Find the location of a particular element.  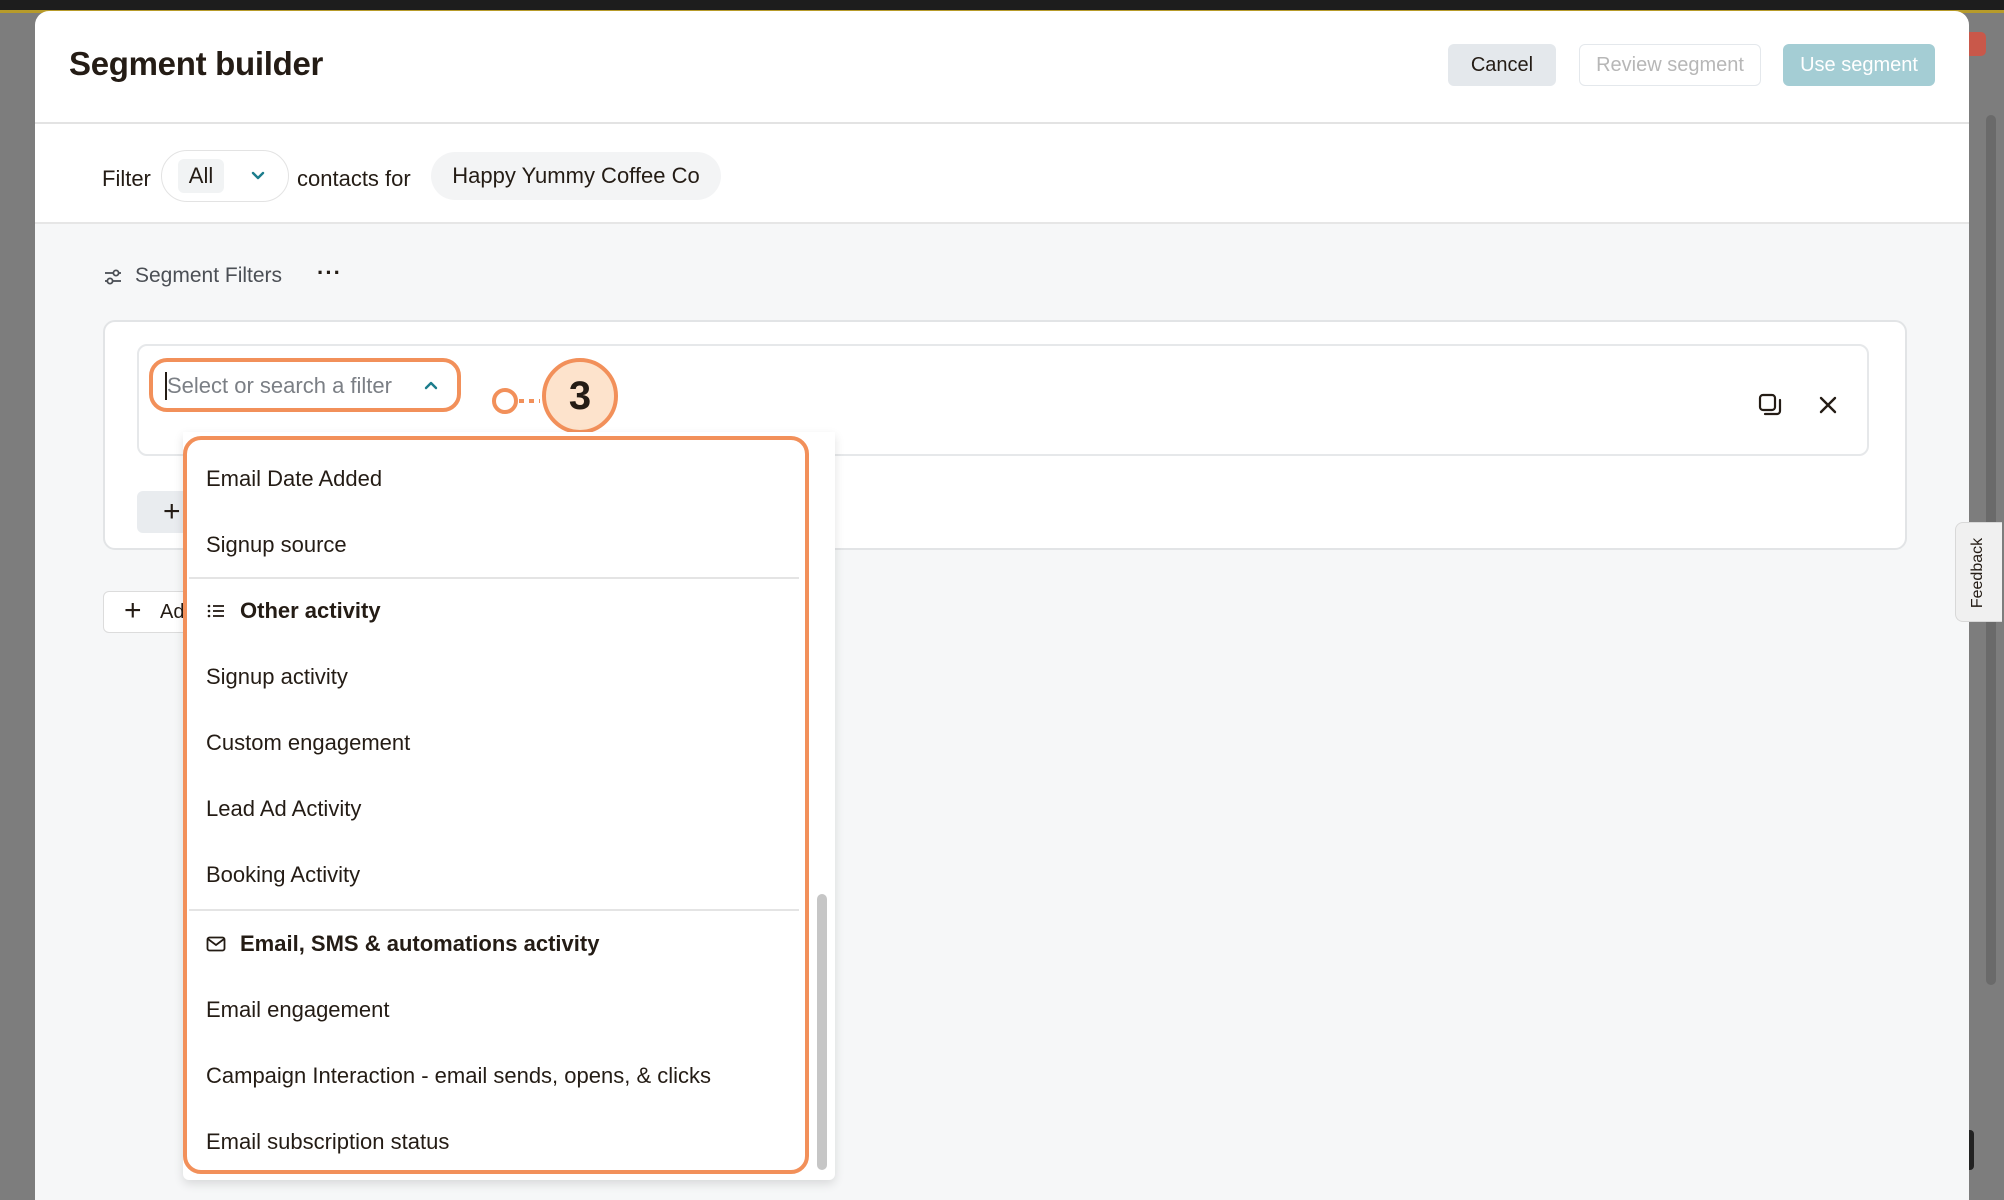

feedback-label: Feedback is located at coordinates (1977, 573).